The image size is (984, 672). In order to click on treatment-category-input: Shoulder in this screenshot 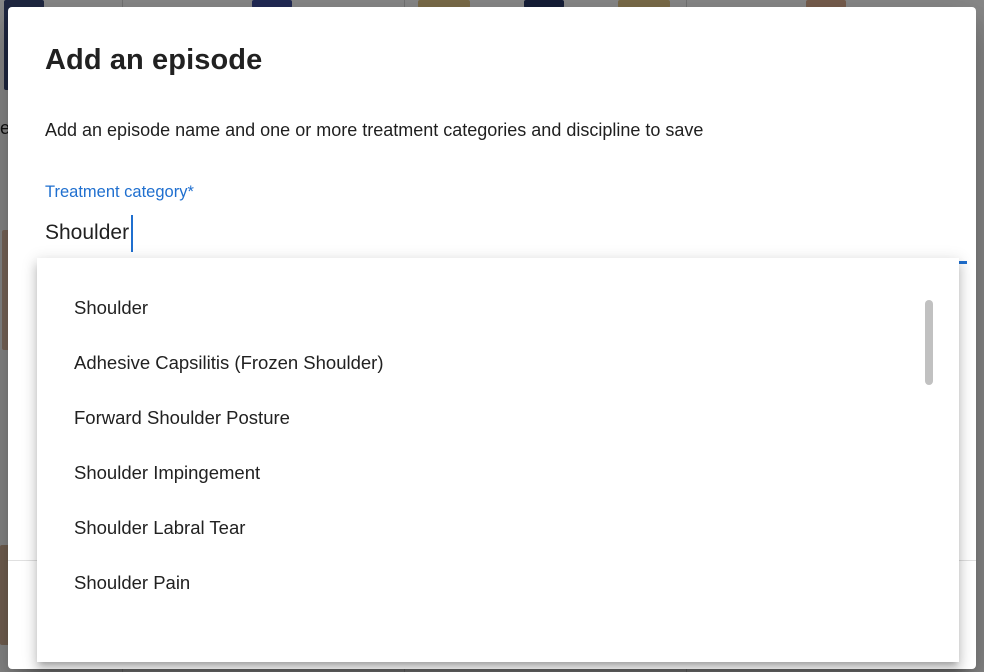, I will do `click(506, 233)`.